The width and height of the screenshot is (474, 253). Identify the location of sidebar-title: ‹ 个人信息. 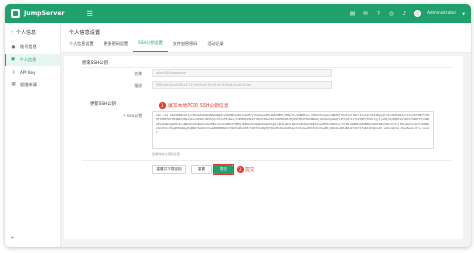
(32, 32).